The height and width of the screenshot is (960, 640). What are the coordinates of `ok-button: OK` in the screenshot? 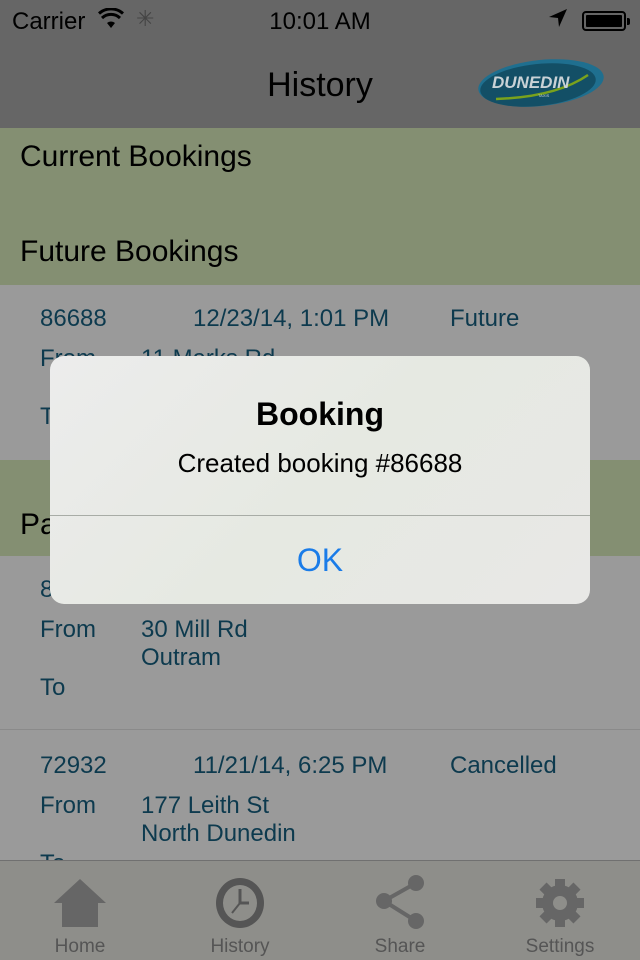 It's located at (320, 560).